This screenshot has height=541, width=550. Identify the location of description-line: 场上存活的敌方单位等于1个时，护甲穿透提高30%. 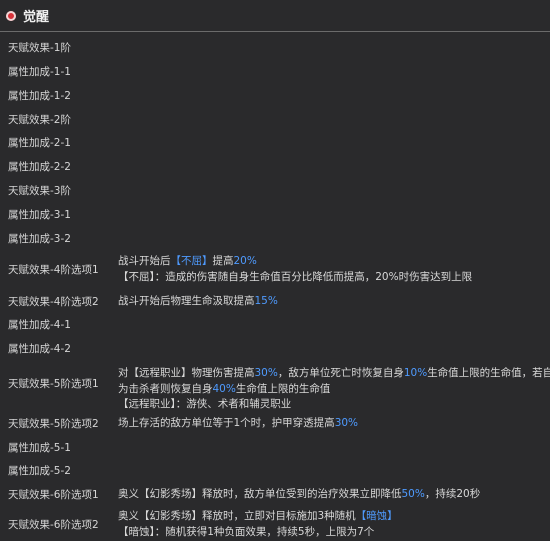
(238, 424).